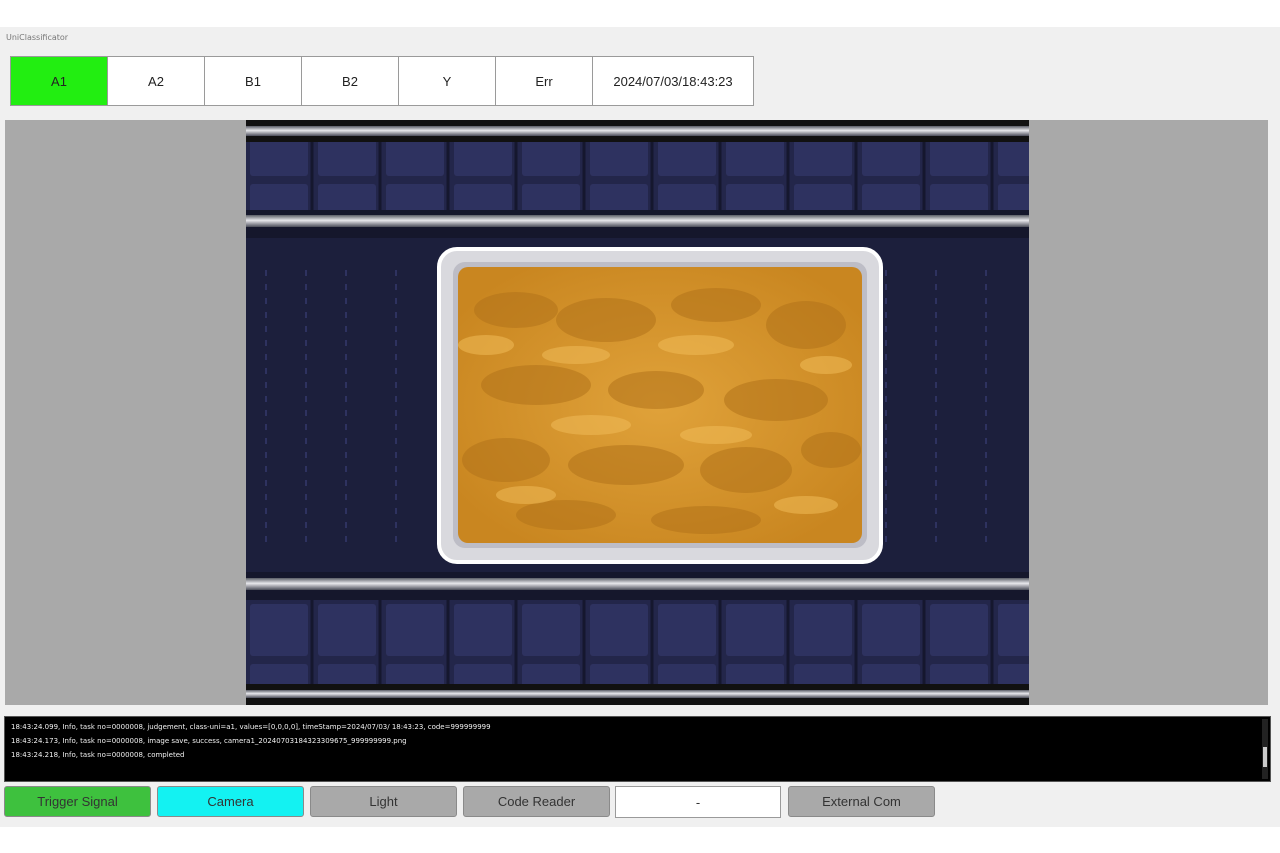 This screenshot has height=853, width=1280. What do you see at coordinates (673, 81) in the screenshot?
I see `judgement-timestamp: 2024/07/03/18:43:23` at bounding box center [673, 81].